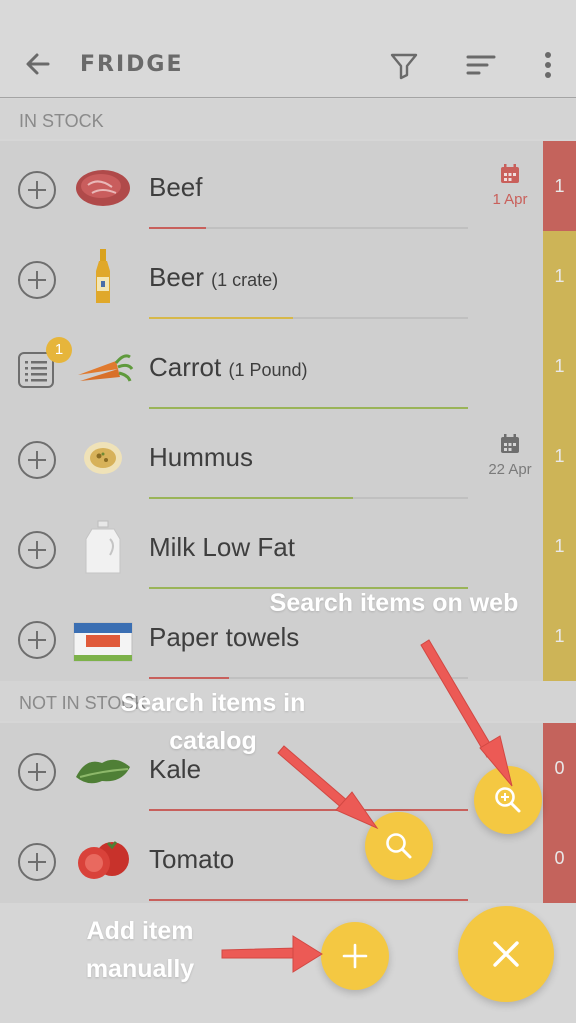  What do you see at coordinates (59, 350) in the screenshot?
I see `notification-badge: 1` at bounding box center [59, 350].